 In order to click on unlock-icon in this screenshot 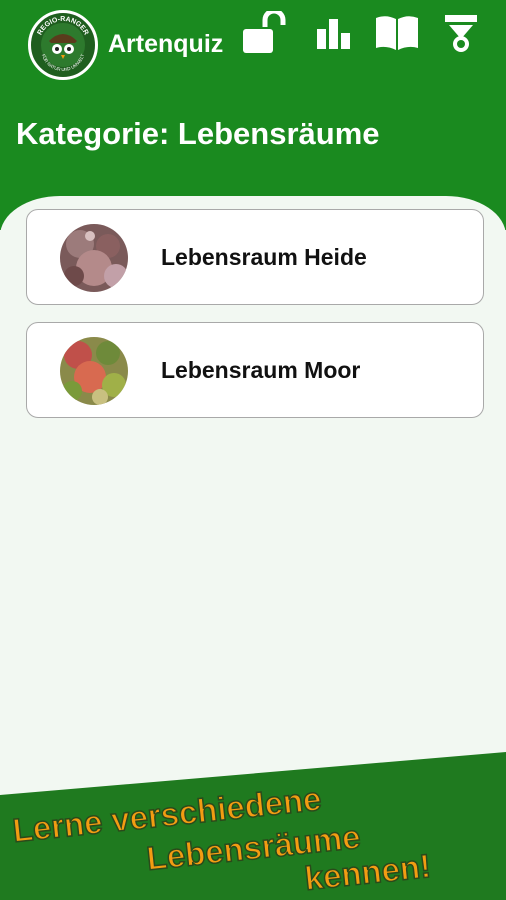, I will do `click(265, 33)`.